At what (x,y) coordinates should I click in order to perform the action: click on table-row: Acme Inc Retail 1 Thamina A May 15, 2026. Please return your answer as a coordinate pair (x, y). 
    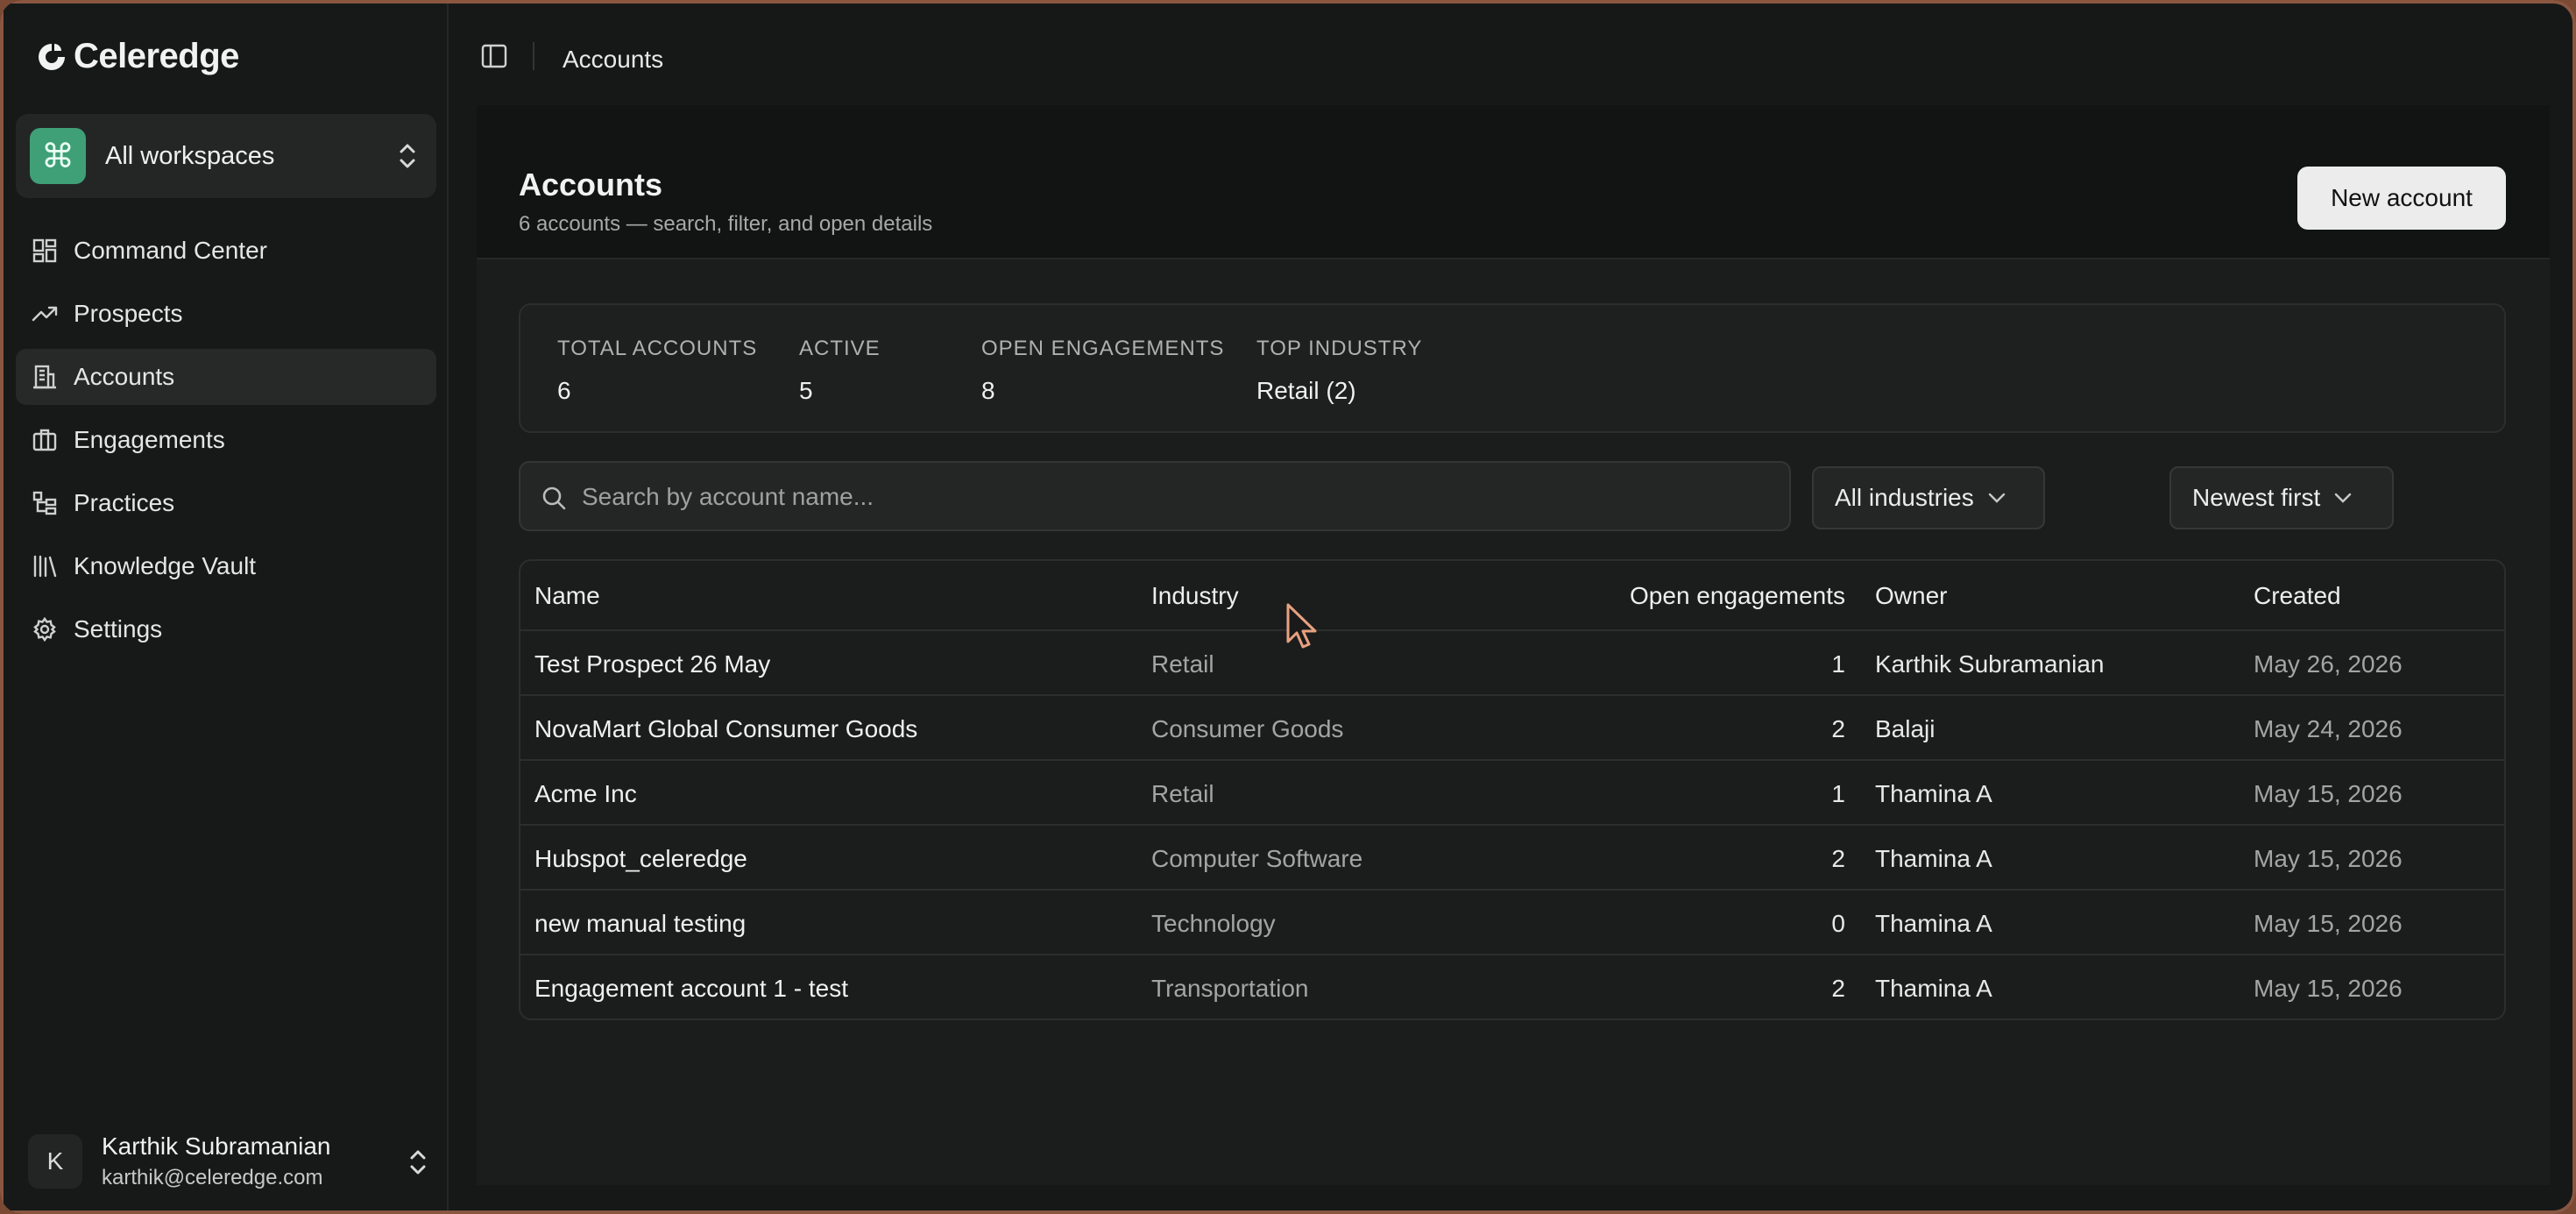
    Looking at the image, I should click on (1512, 793).